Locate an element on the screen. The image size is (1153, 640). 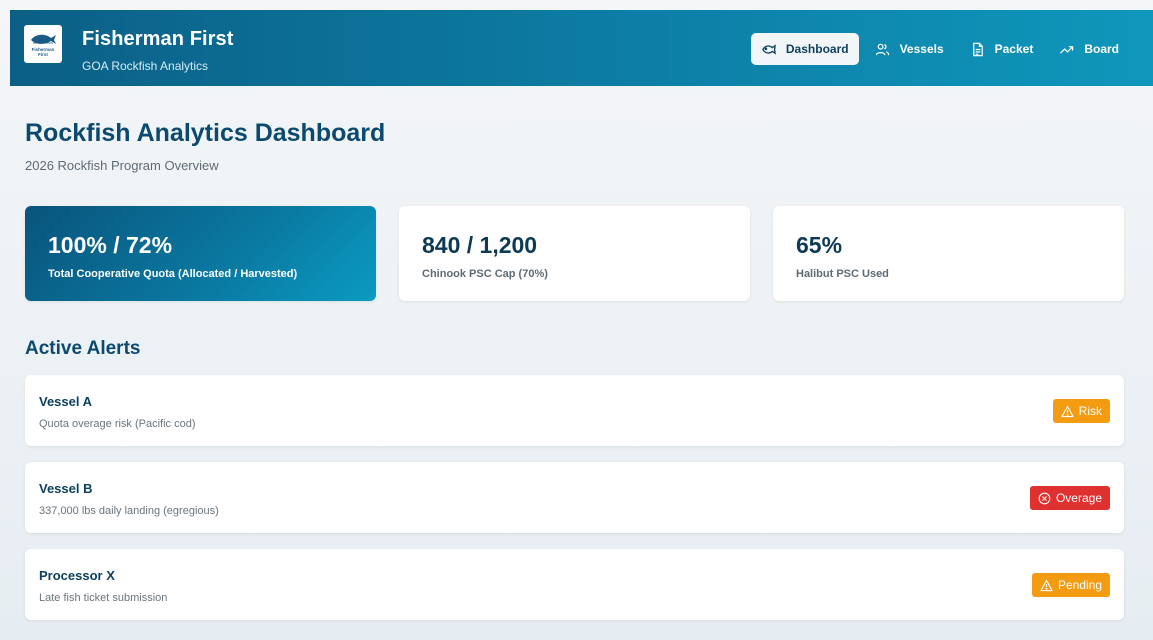
alert-name: Vessel B is located at coordinates (66, 488).